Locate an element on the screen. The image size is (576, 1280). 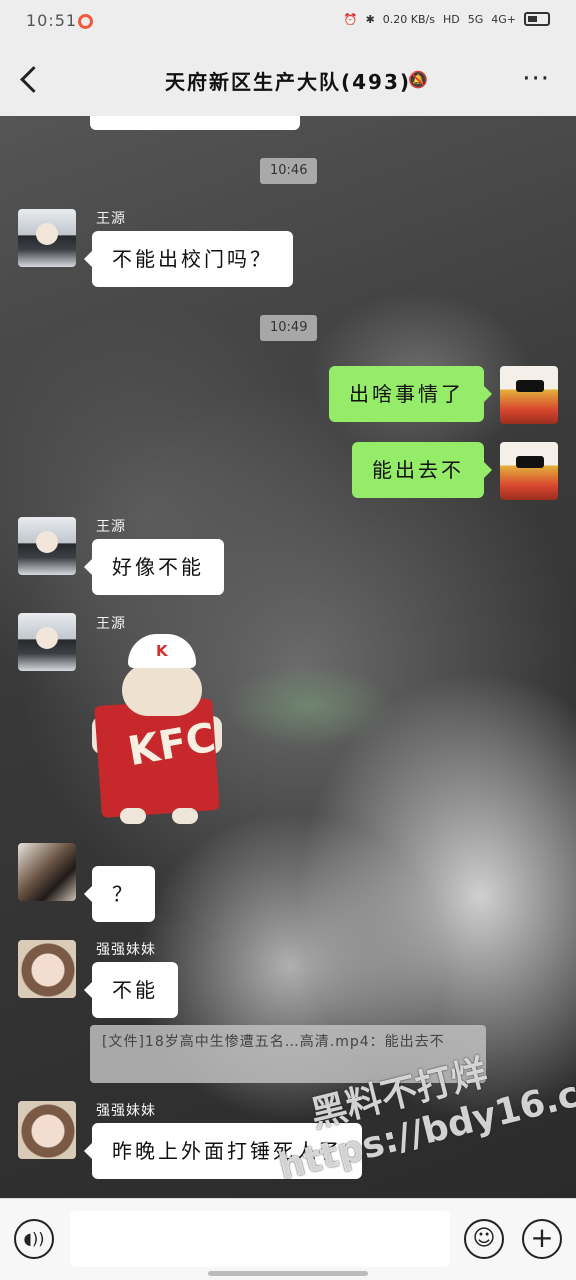
timestamp: 10:46 is located at coordinates (289, 171).